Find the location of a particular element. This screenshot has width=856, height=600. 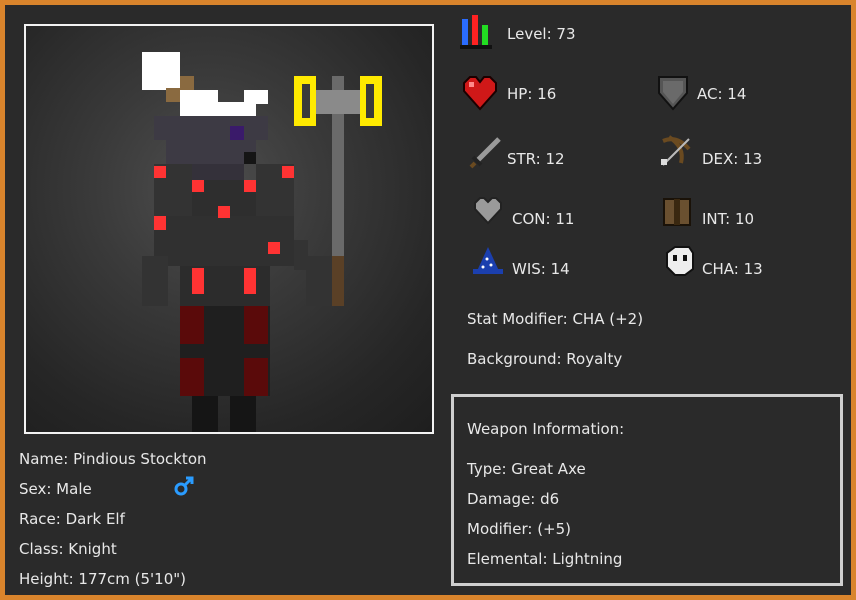

character-name: Name: Pindious Stockton is located at coordinates (113, 459).